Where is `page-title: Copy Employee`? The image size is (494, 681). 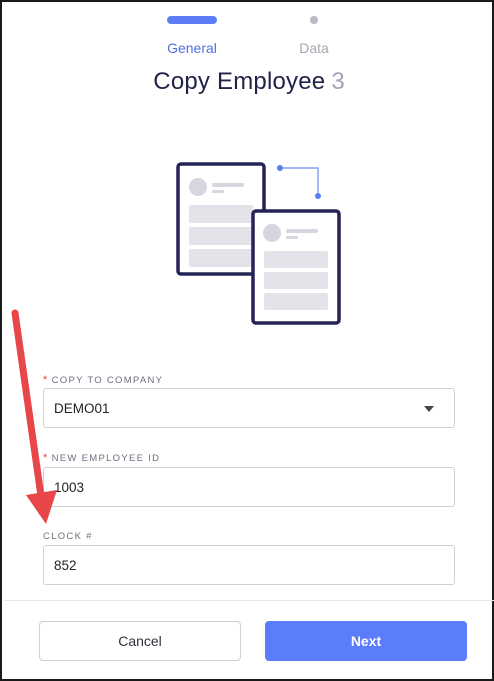 page-title: Copy Employee is located at coordinates (239, 81).